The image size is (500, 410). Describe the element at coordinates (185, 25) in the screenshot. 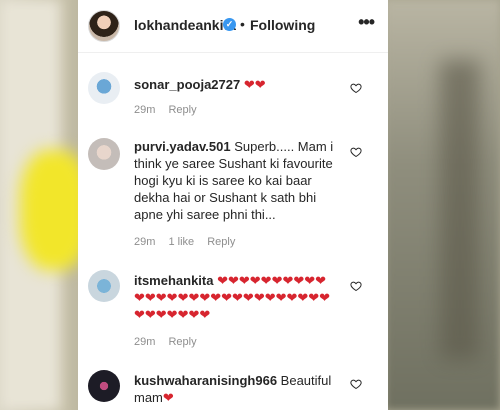

I see `author-username: lokhandeankita` at that location.